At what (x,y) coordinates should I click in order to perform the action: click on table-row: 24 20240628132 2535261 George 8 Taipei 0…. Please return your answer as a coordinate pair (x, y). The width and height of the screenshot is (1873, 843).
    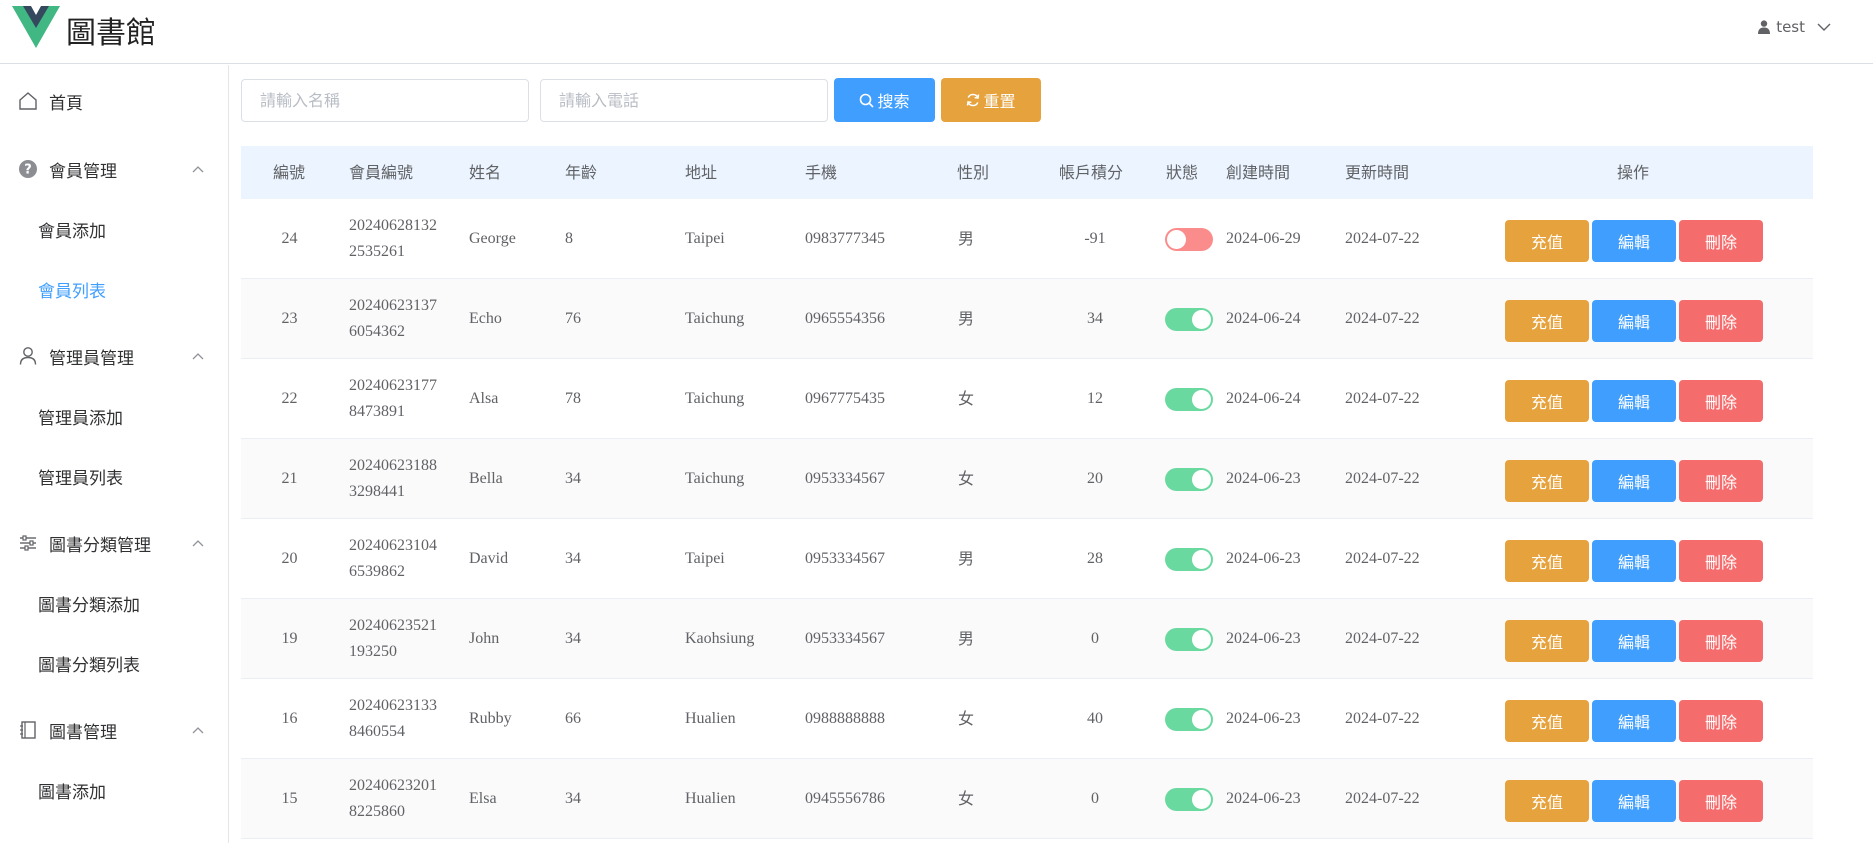
    Looking at the image, I should click on (1027, 239).